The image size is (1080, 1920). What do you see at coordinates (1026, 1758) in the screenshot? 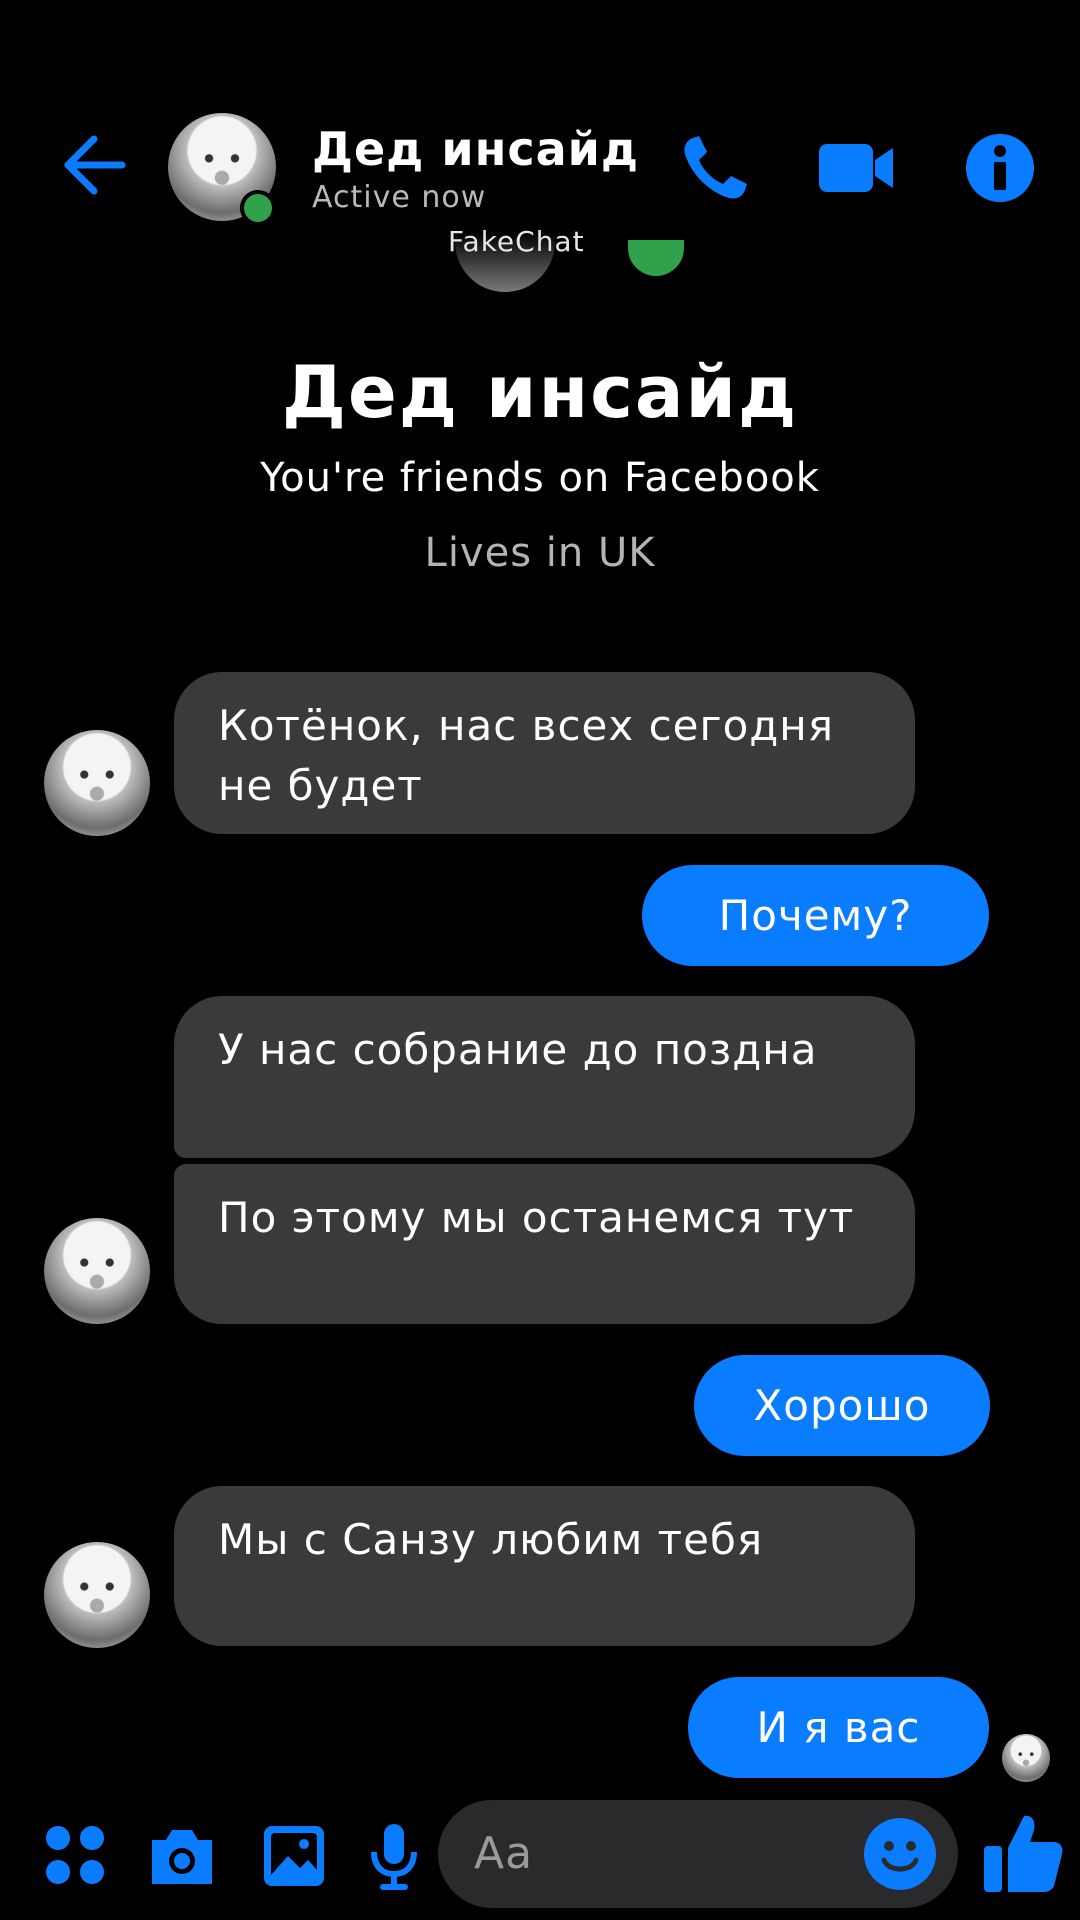
I see `read-receipt-avatar` at bounding box center [1026, 1758].